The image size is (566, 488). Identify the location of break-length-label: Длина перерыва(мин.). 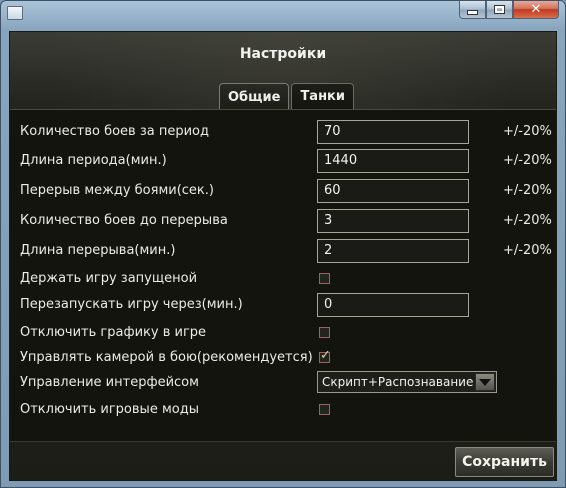
(98, 250).